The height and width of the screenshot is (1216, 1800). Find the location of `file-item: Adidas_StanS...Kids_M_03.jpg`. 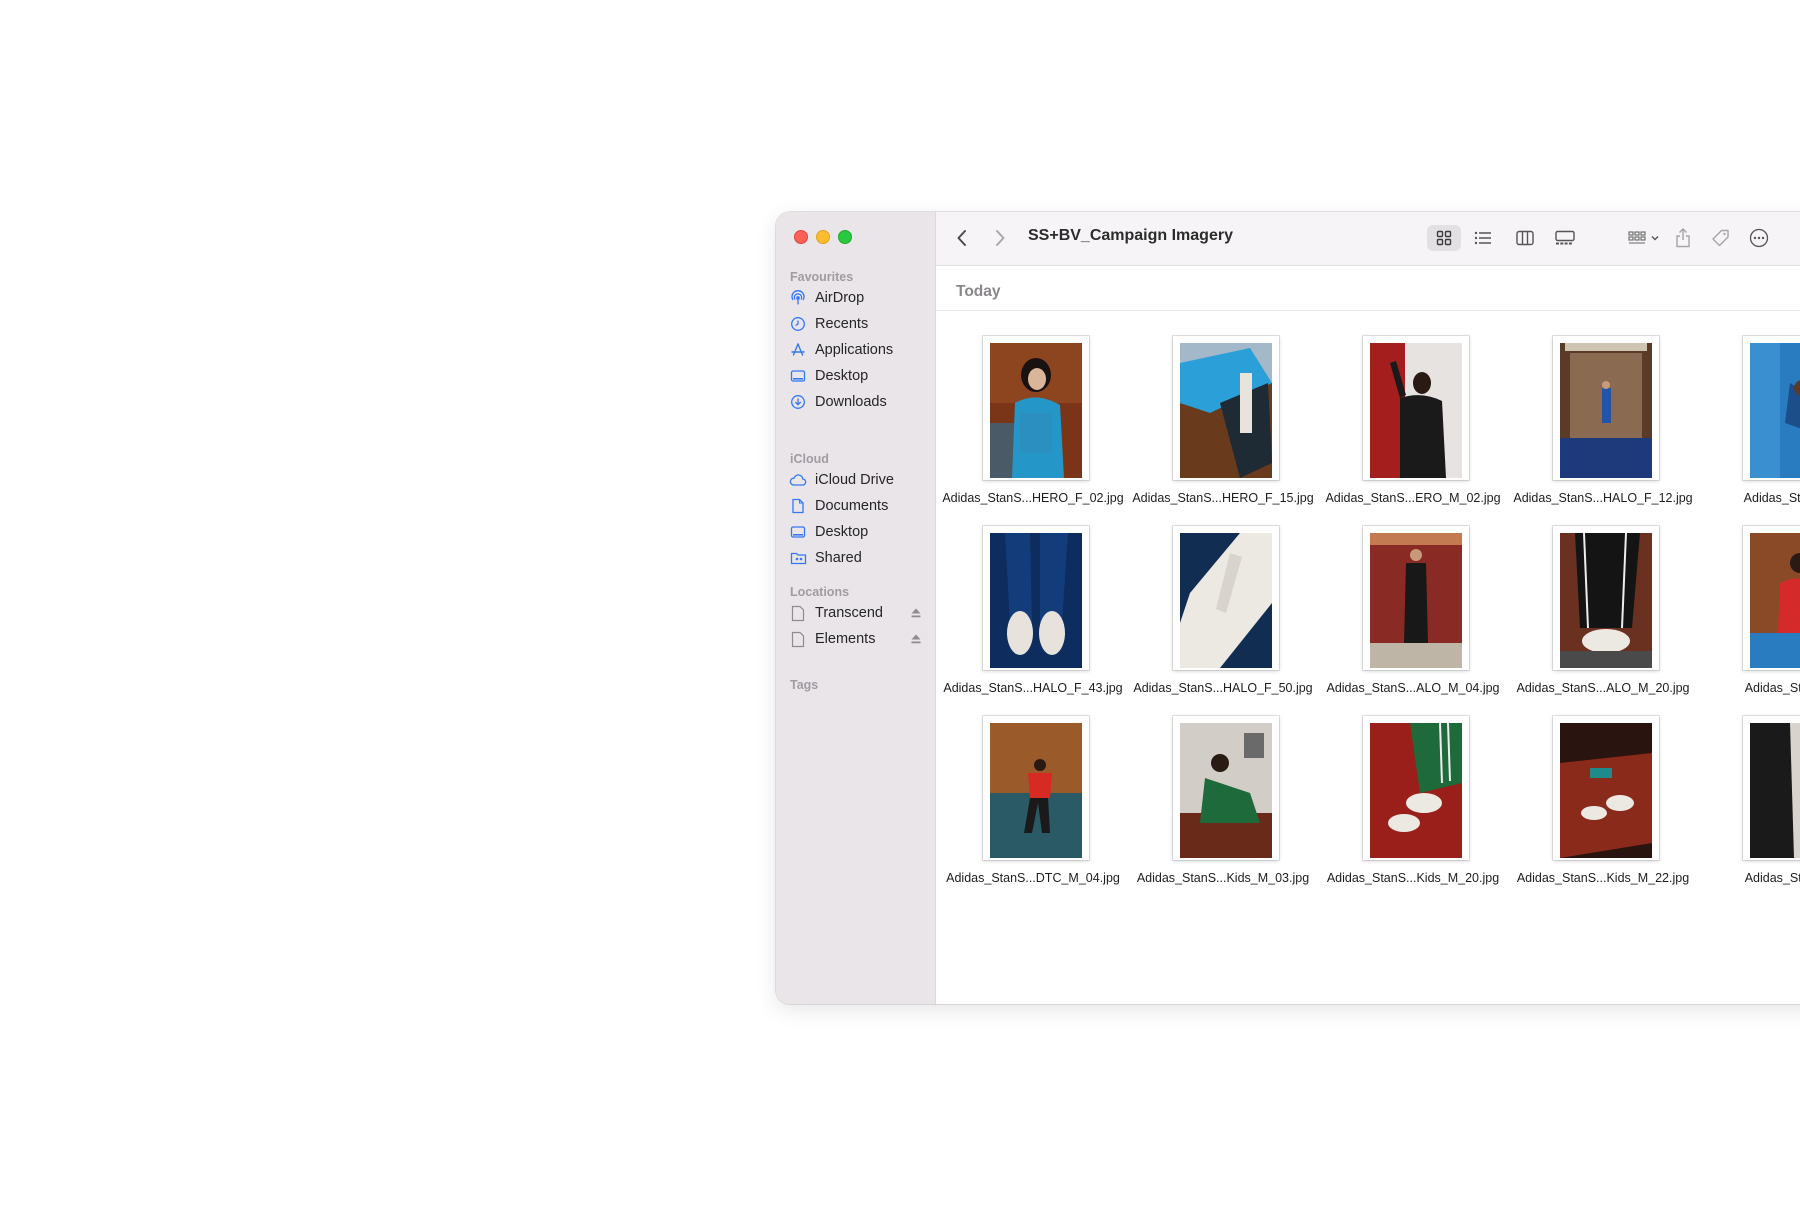

file-item: Adidas_StanS...Kids_M_03.jpg is located at coordinates (1223, 791).